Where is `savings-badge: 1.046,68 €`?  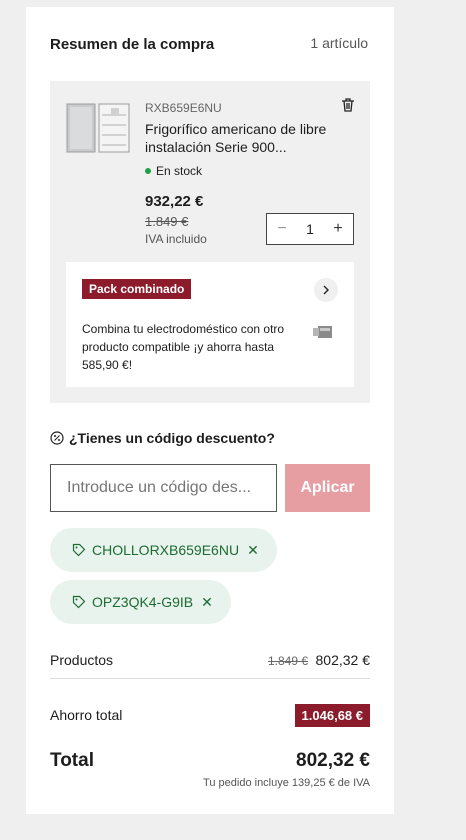
savings-badge: 1.046,68 € is located at coordinates (332, 715).